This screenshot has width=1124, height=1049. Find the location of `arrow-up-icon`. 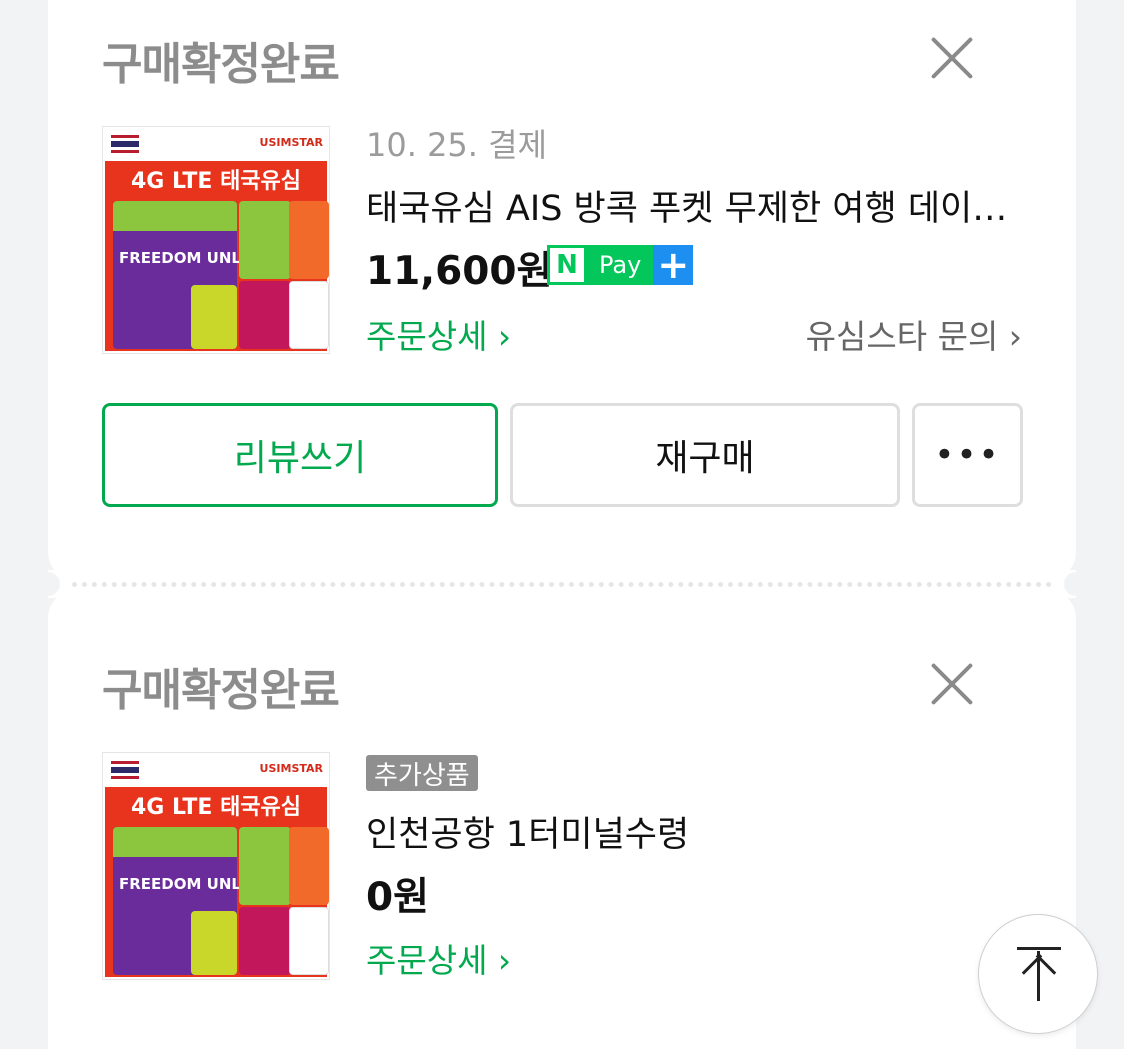

arrow-up-icon is located at coordinates (1039, 948).